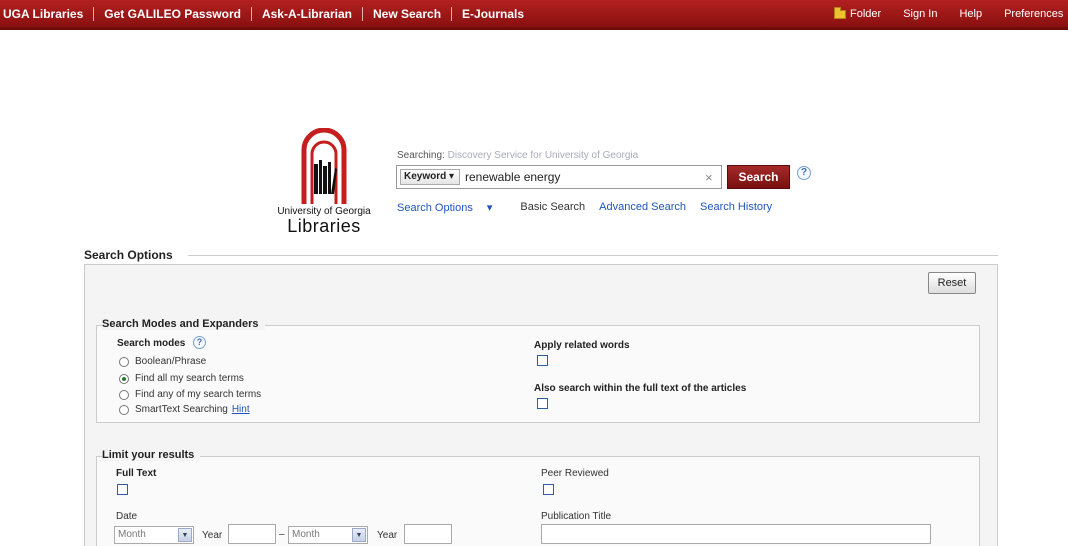  Describe the element at coordinates (183, 324) in the screenshot. I see `search-modes-section-title: Search Modes and Expanders` at that location.